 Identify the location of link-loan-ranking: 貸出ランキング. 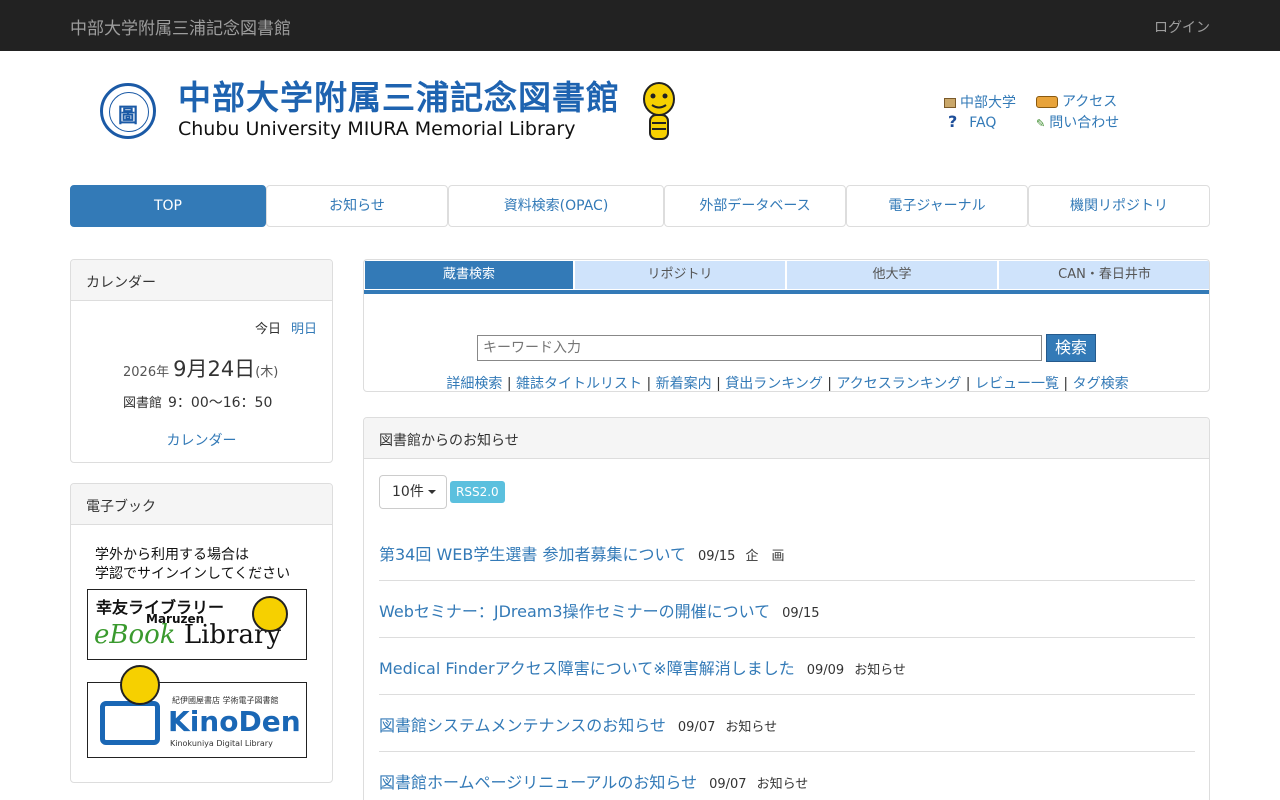
(774, 383).